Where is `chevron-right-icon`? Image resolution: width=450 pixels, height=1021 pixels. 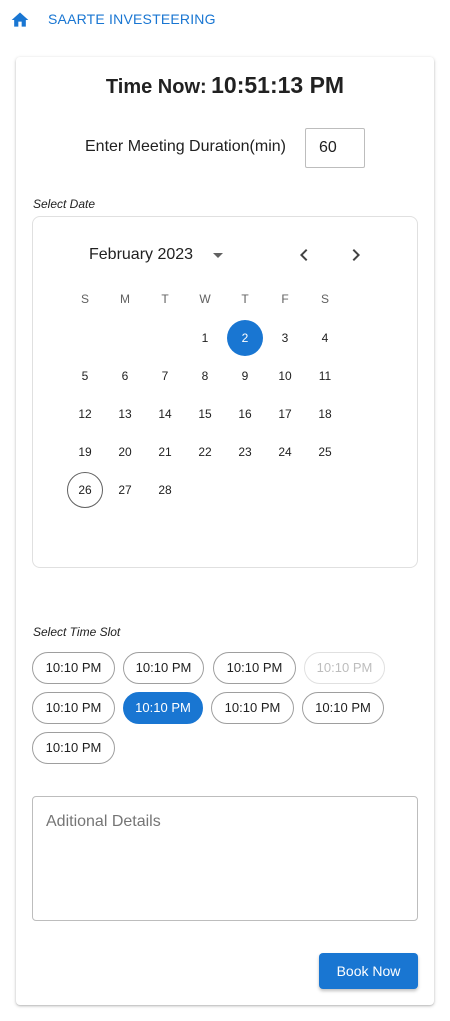
chevron-right-icon is located at coordinates (356, 255).